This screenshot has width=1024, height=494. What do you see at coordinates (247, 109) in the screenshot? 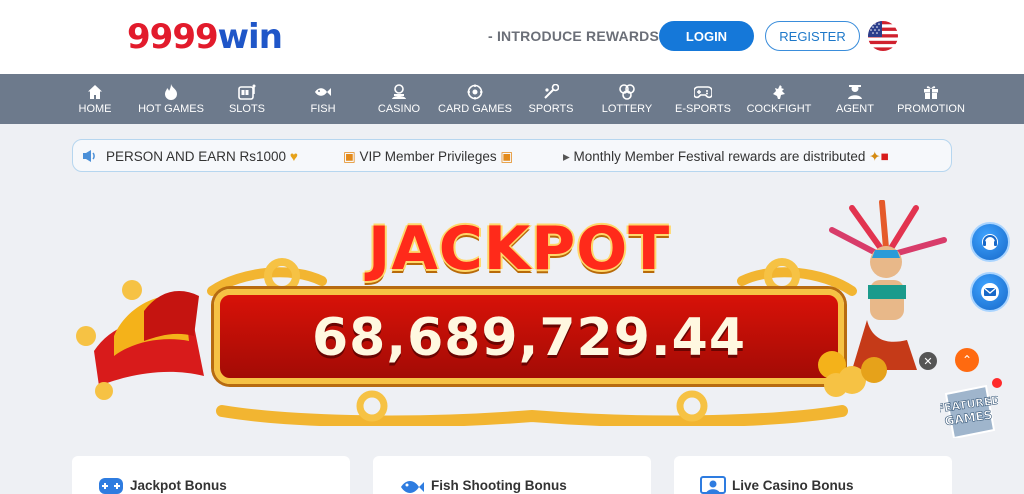
I see `nav-label: SLOTS` at bounding box center [247, 109].